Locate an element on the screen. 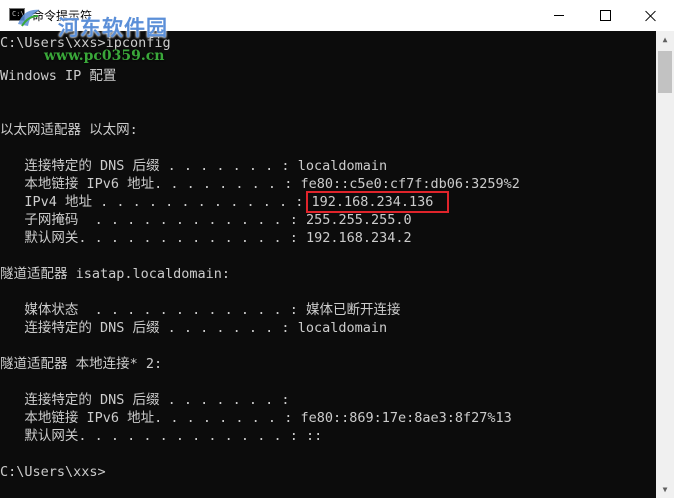 This screenshot has width=674, height=498. console-line: 连接特定的 DNS 后缀 . . . . . . . : is located at coordinates (145, 400).